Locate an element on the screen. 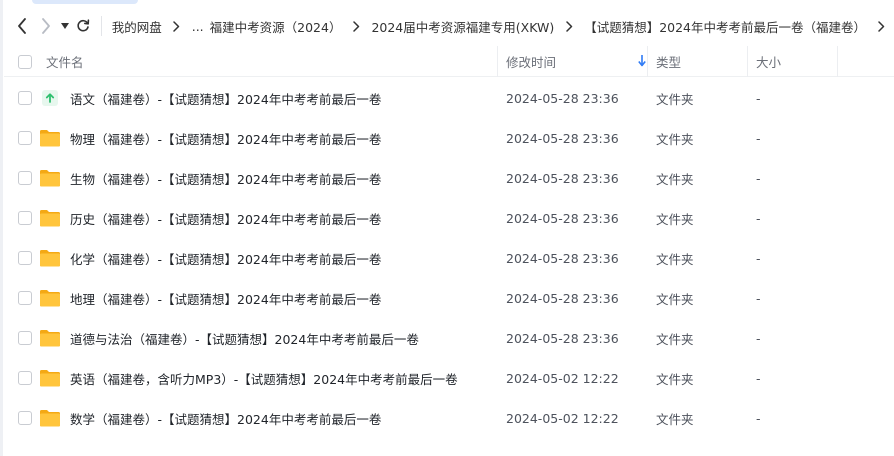  file-name: 语文（福建卷）-【试题猜想】2024年中考考前最后一卷 is located at coordinates (225, 98).